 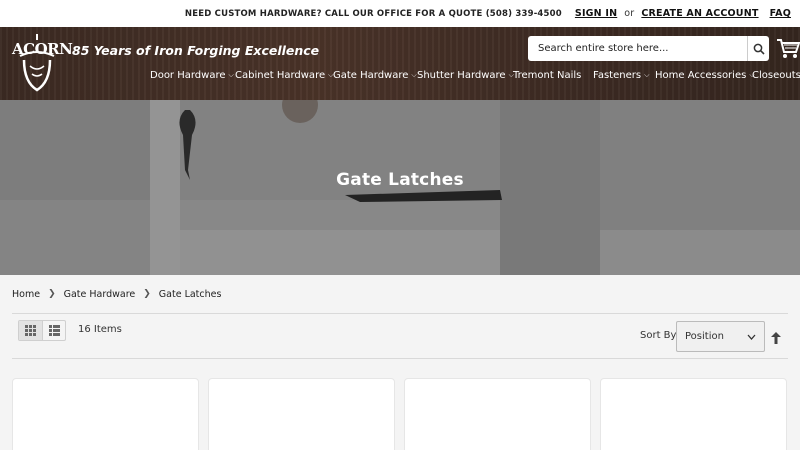 What do you see at coordinates (704, 336) in the screenshot?
I see `sort-by-value: Position` at bounding box center [704, 336].